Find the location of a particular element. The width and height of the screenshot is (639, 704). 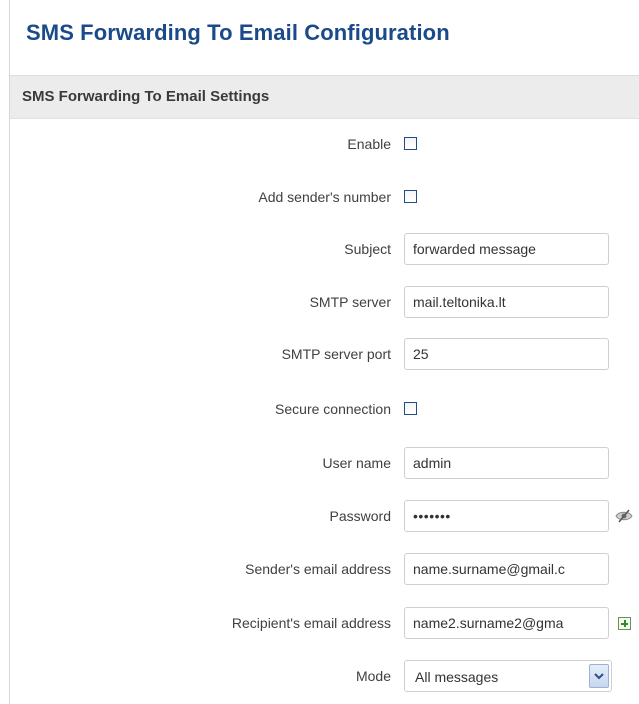

enable-label: Enable is located at coordinates (369, 144).